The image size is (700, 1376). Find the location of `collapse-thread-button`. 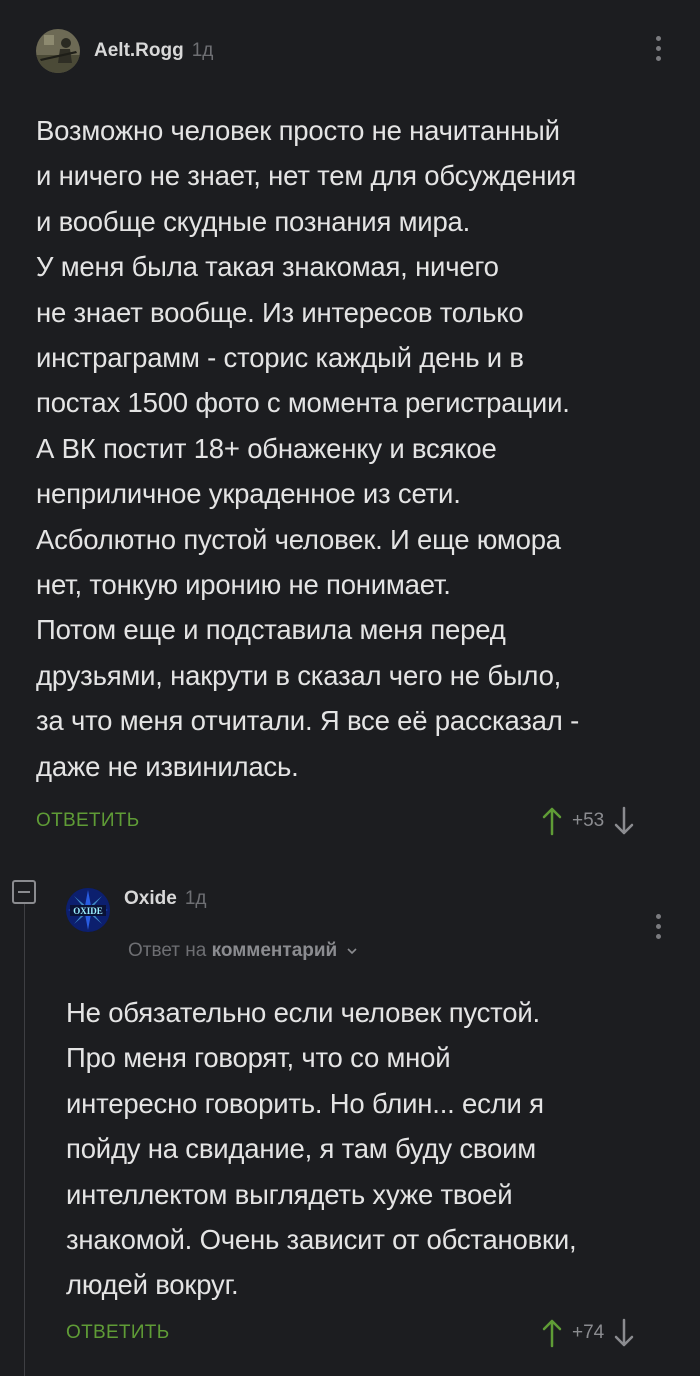

collapse-thread-button is located at coordinates (24, 892).